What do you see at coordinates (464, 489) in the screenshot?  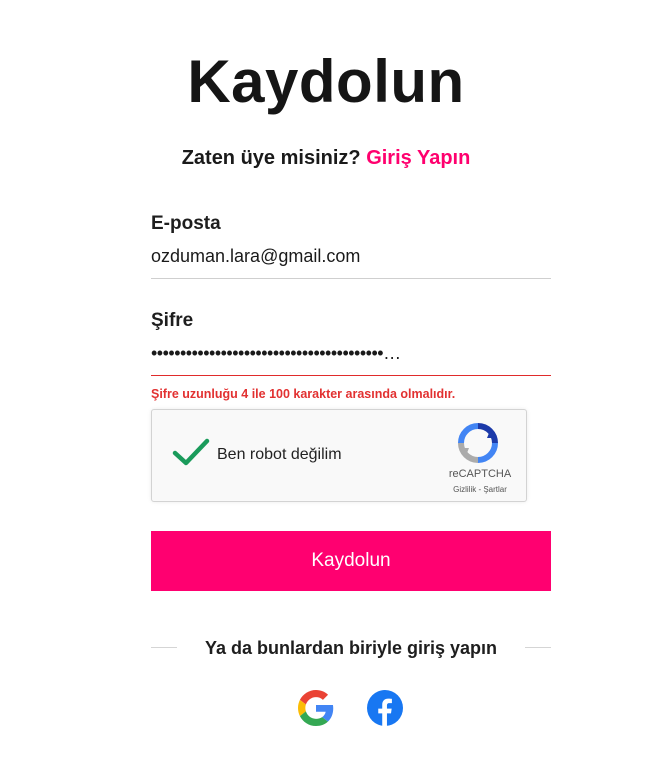 I see `recaptcha-privacy-link: Gizlilik` at bounding box center [464, 489].